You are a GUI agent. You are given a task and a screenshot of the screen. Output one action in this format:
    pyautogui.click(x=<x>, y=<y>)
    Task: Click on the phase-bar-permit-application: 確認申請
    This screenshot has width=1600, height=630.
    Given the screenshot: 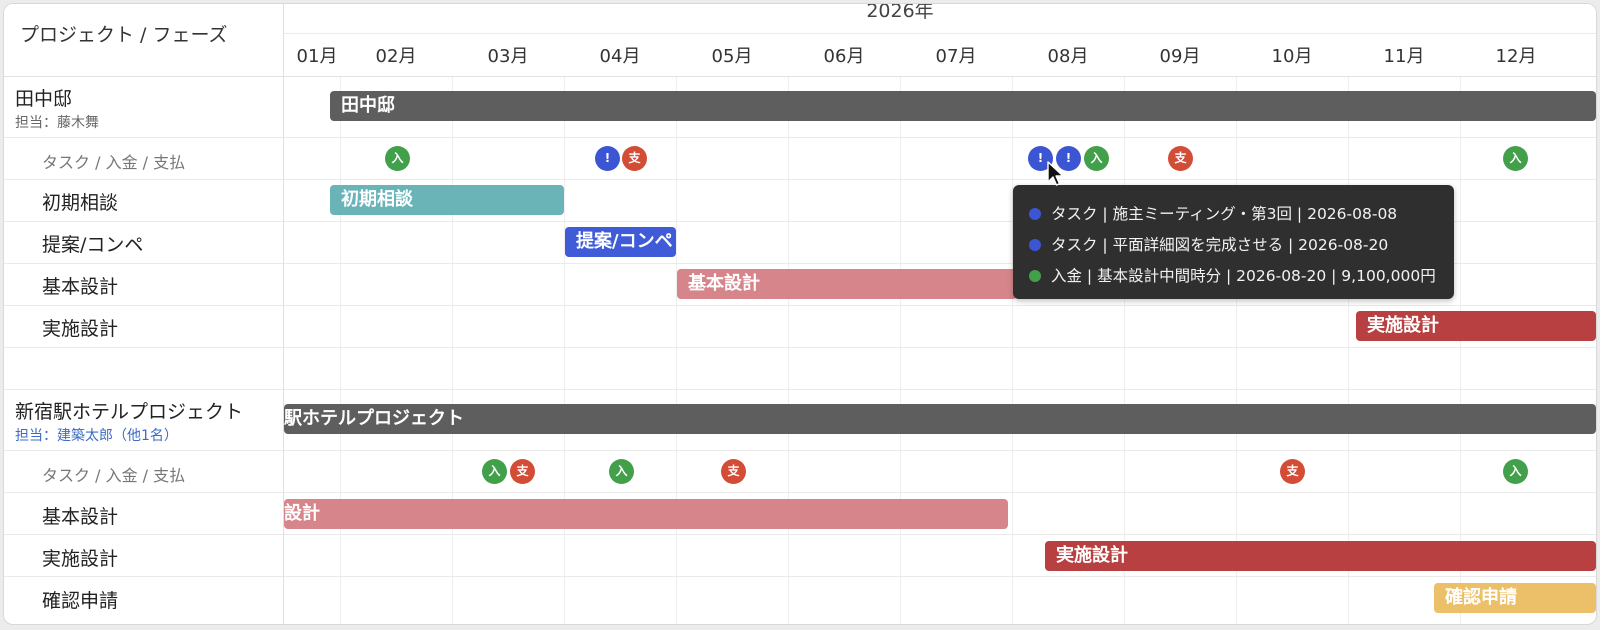 What is the action you would take?
    pyautogui.click(x=1515, y=598)
    